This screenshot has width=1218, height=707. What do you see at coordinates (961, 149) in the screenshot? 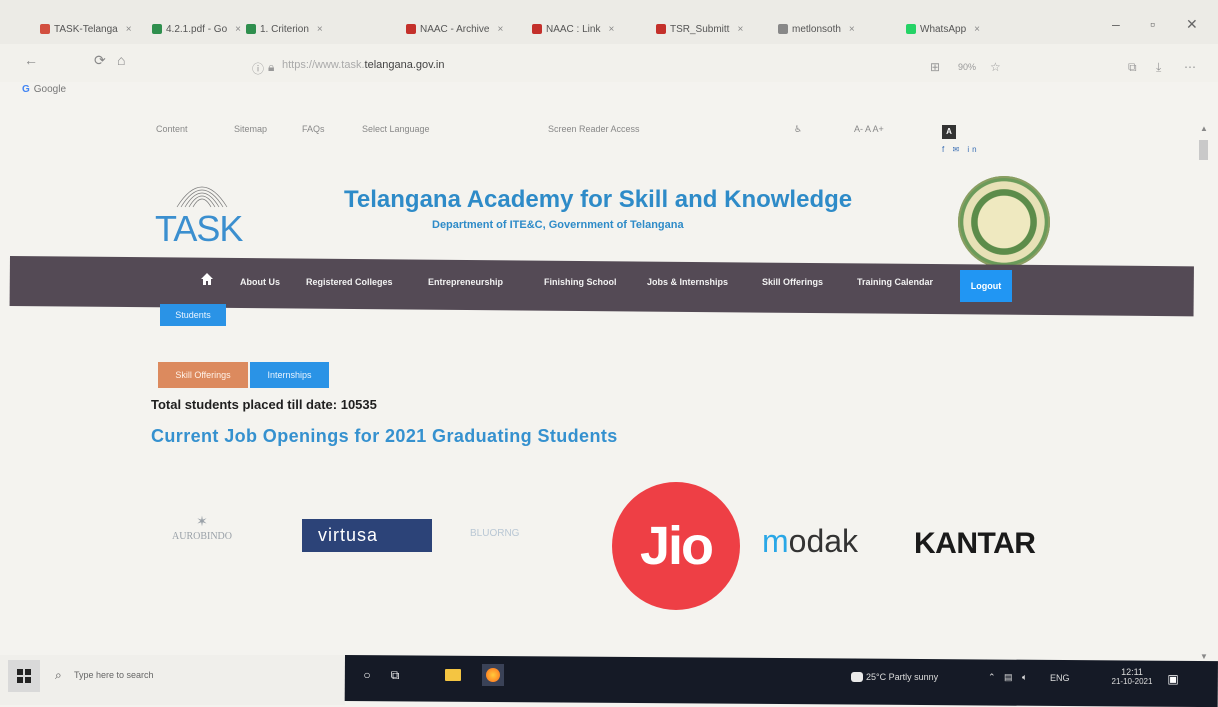
I see `social-icons: f ✉ in` at bounding box center [961, 149].